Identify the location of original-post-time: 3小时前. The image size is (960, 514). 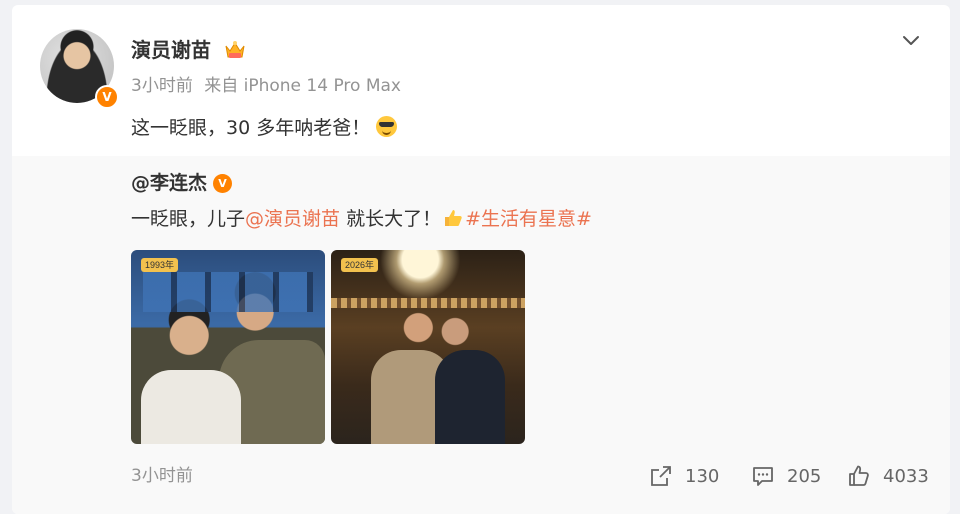
(162, 476).